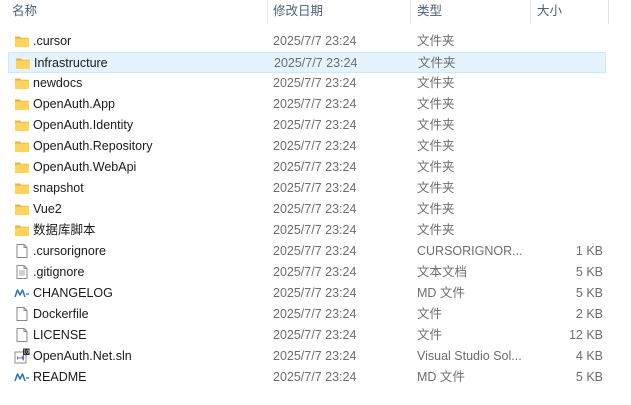  I want to click on file-name: .gitignore, so click(59, 272).